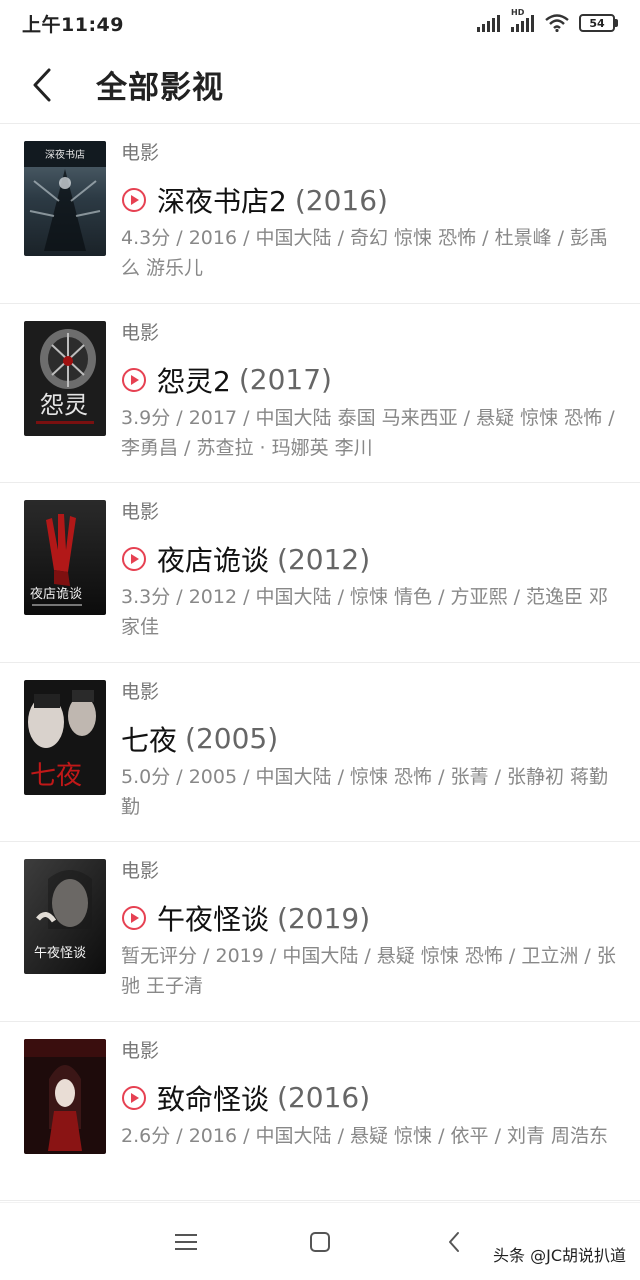 The image size is (640, 1280). Describe the element at coordinates (518, 12) in the screenshot. I see `network-type: HD` at that location.